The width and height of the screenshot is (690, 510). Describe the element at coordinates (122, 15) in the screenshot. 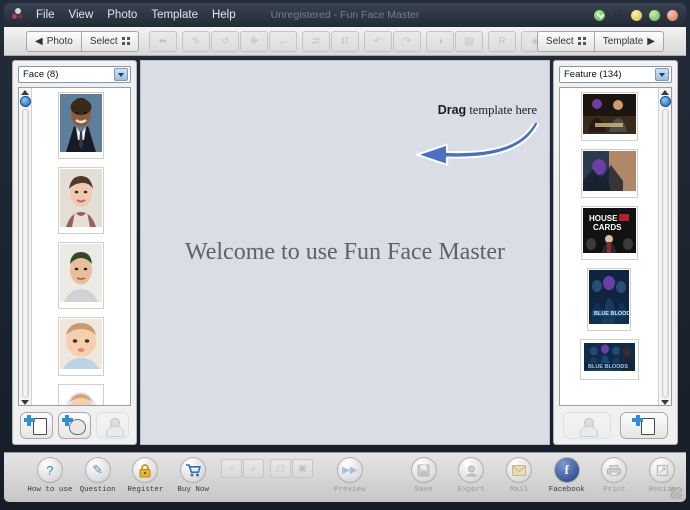

I see `menu-item-photo: Photo` at that location.